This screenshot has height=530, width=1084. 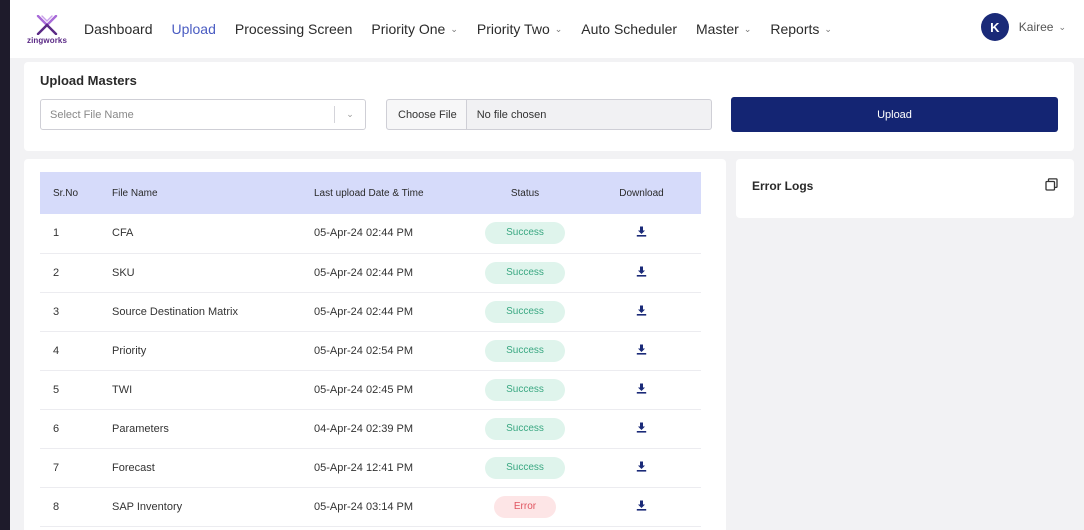 I want to click on cell-sr-no: 8, so click(x=76, y=507).